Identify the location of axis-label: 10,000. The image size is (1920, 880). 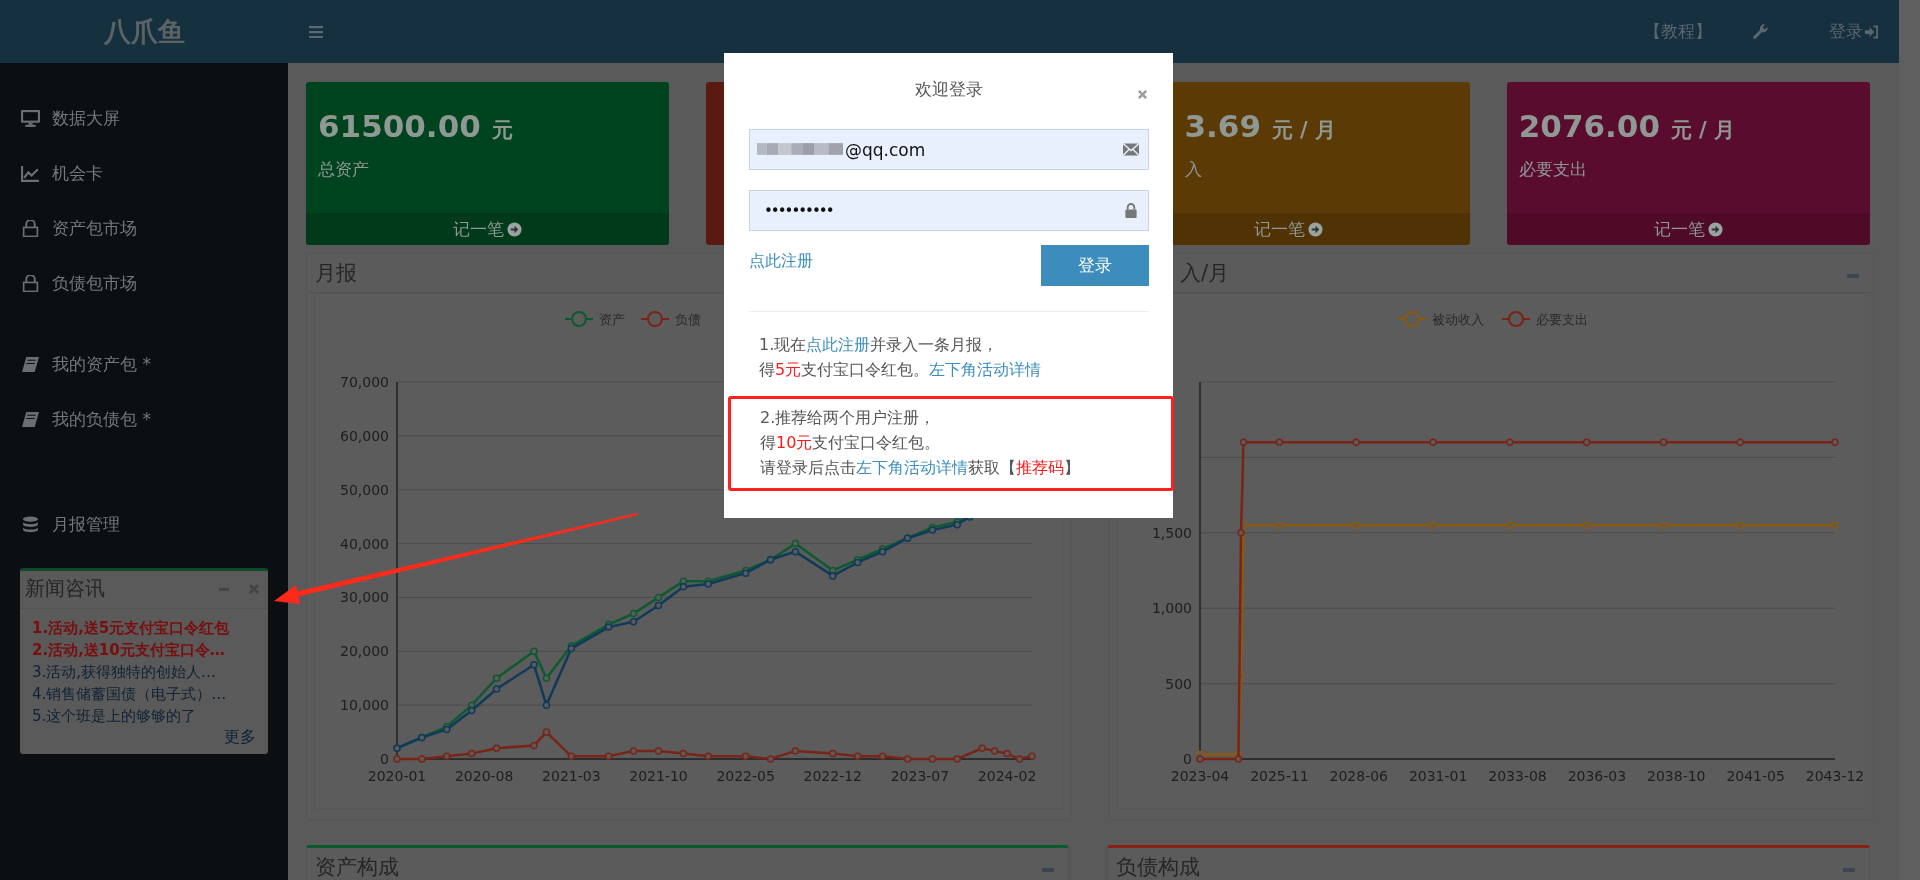
(364, 705).